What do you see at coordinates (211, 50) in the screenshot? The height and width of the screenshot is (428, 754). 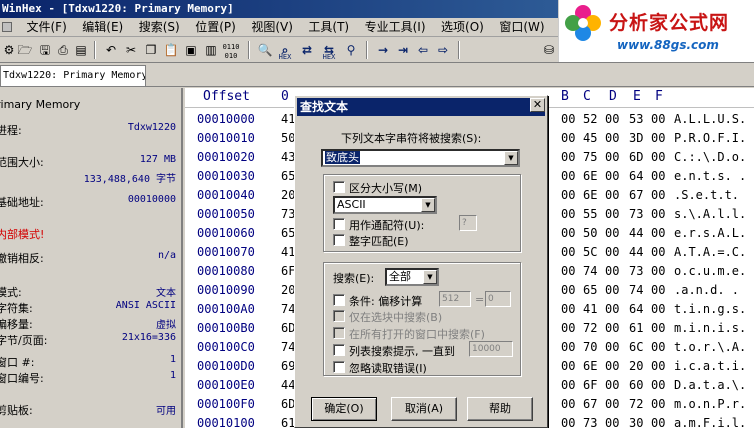 I see `clipboard-icon: ▥` at bounding box center [211, 50].